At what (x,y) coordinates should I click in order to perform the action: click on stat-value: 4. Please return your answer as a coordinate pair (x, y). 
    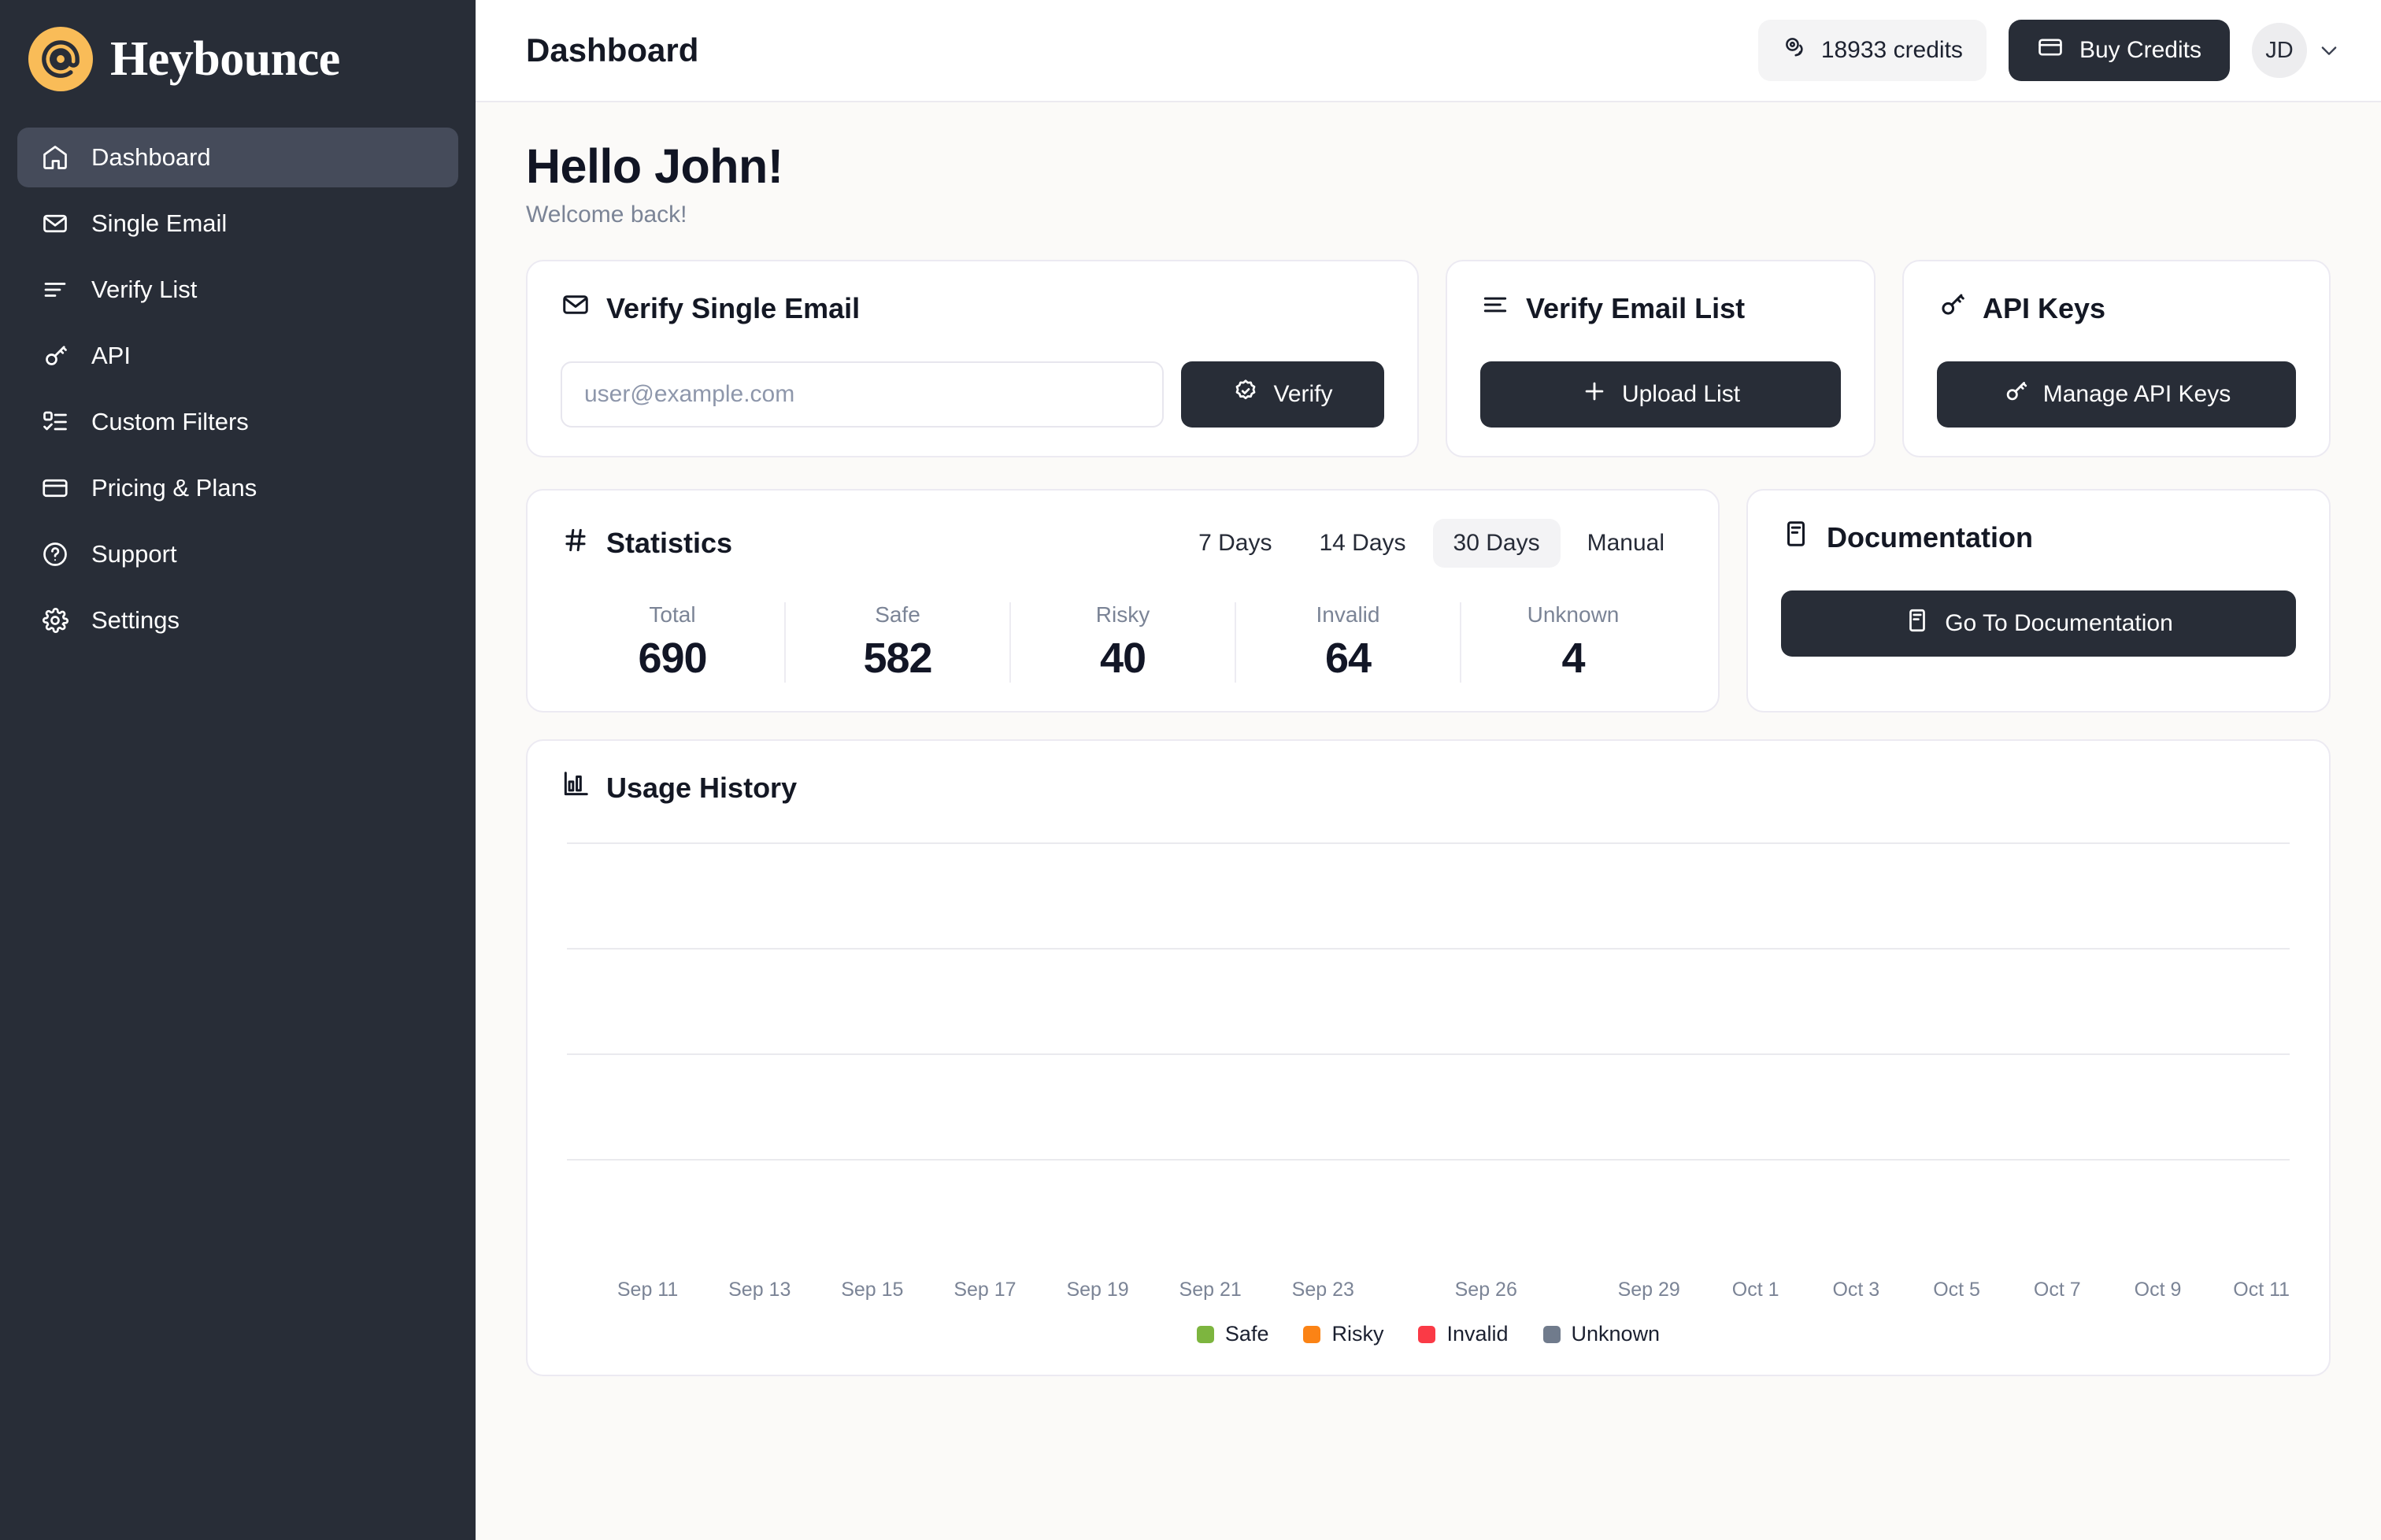
    Looking at the image, I should click on (1573, 658).